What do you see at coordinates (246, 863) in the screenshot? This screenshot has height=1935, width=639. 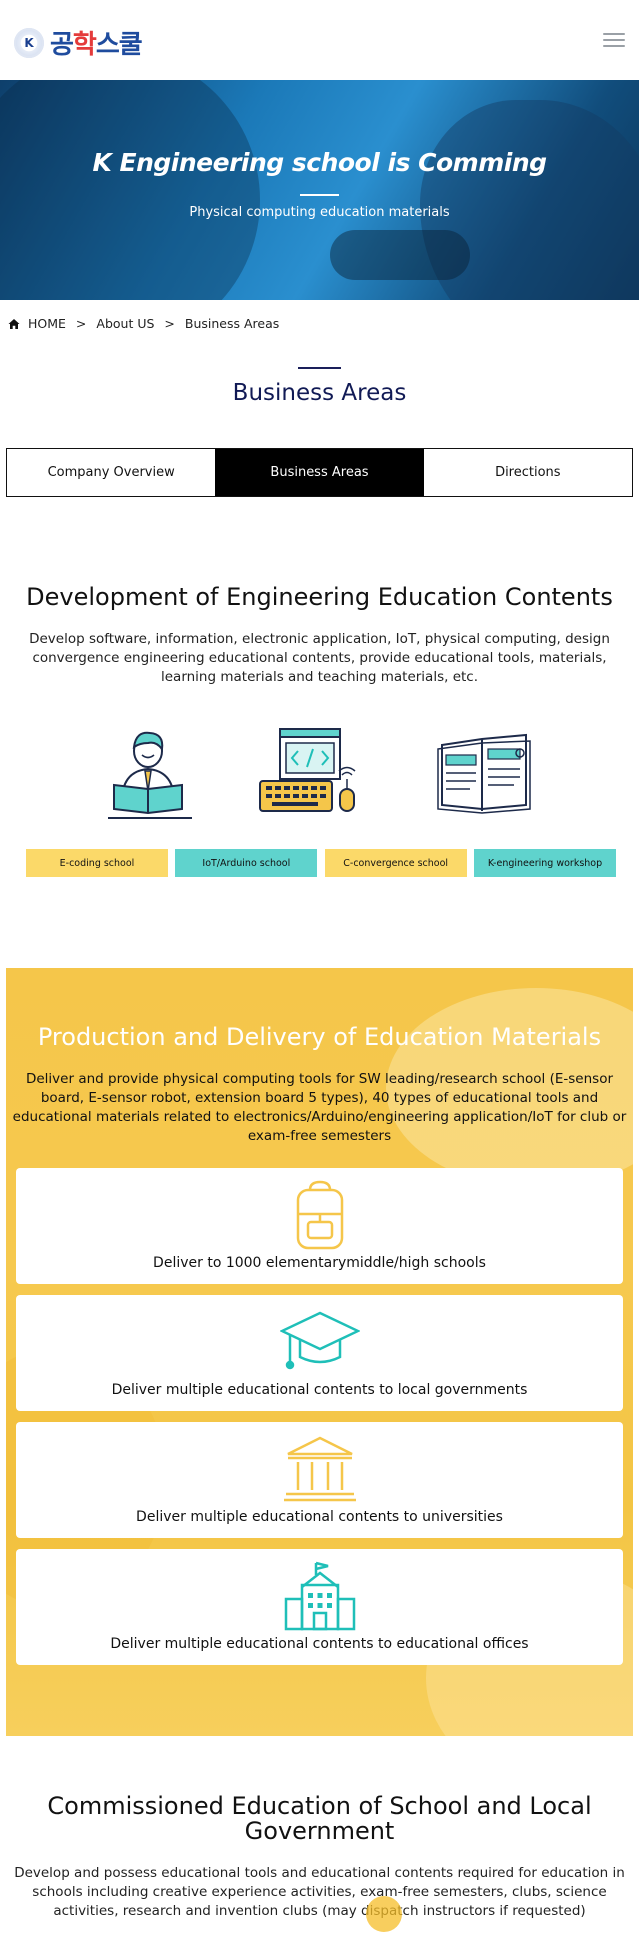 I see `chip-iot-arduino-school: IoT/Arduino school` at bounding box center [246, 863].